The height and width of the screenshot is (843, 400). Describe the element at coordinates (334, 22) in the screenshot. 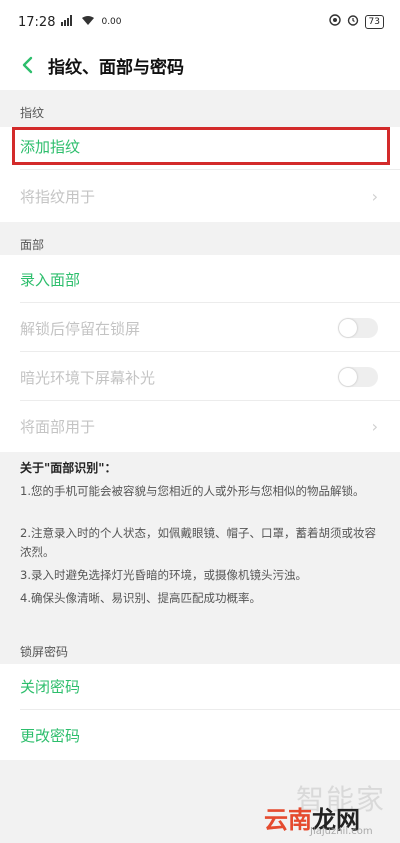

I see `location-icon` at that location.